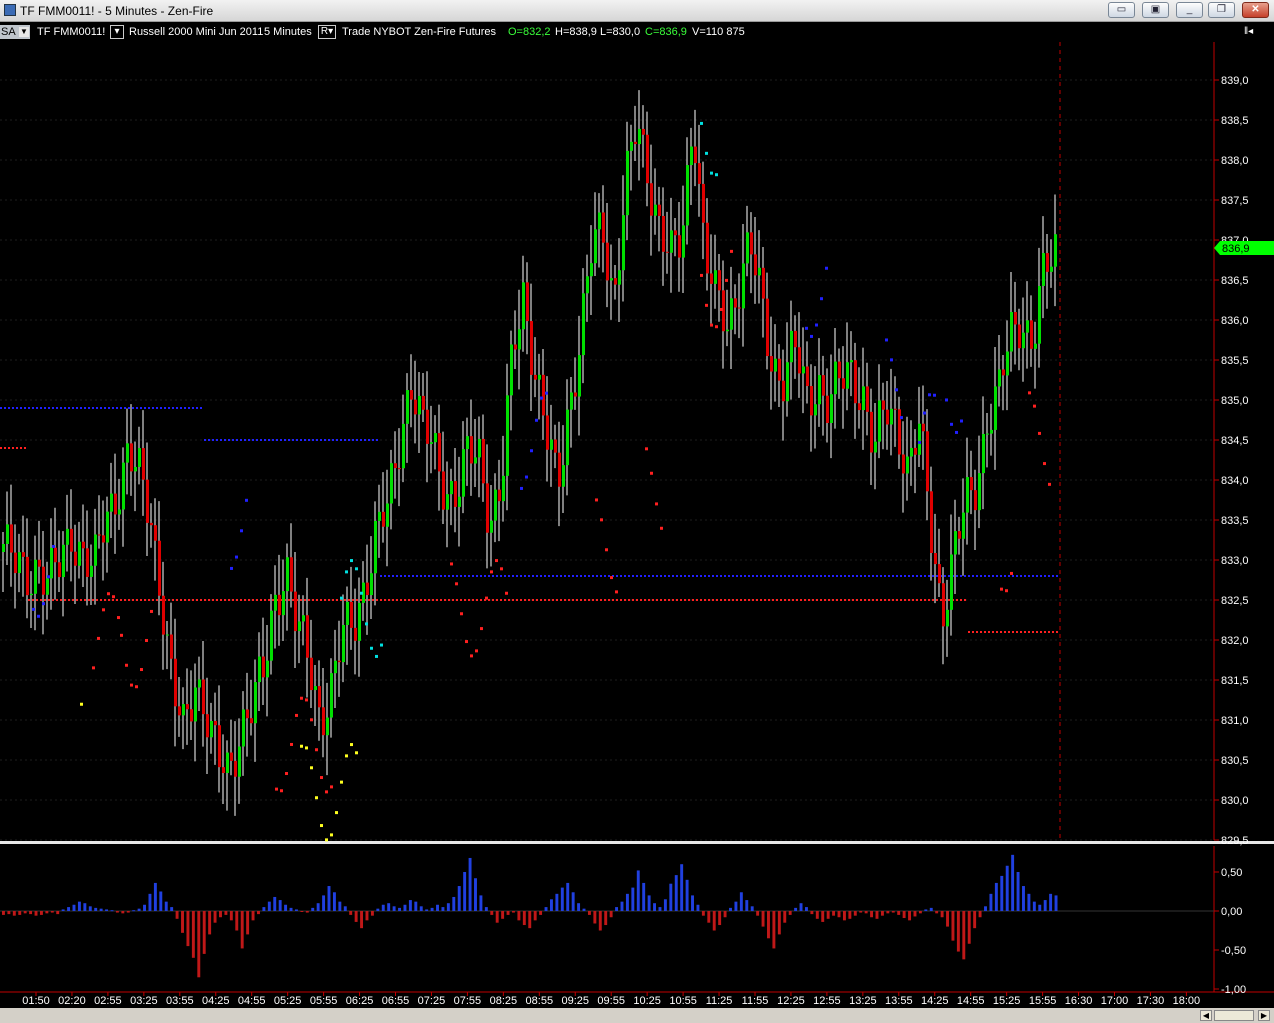 This screenshot has width=1274, height=1023. I want to click on time-tick-label: 06:25, so click(360, 1001).